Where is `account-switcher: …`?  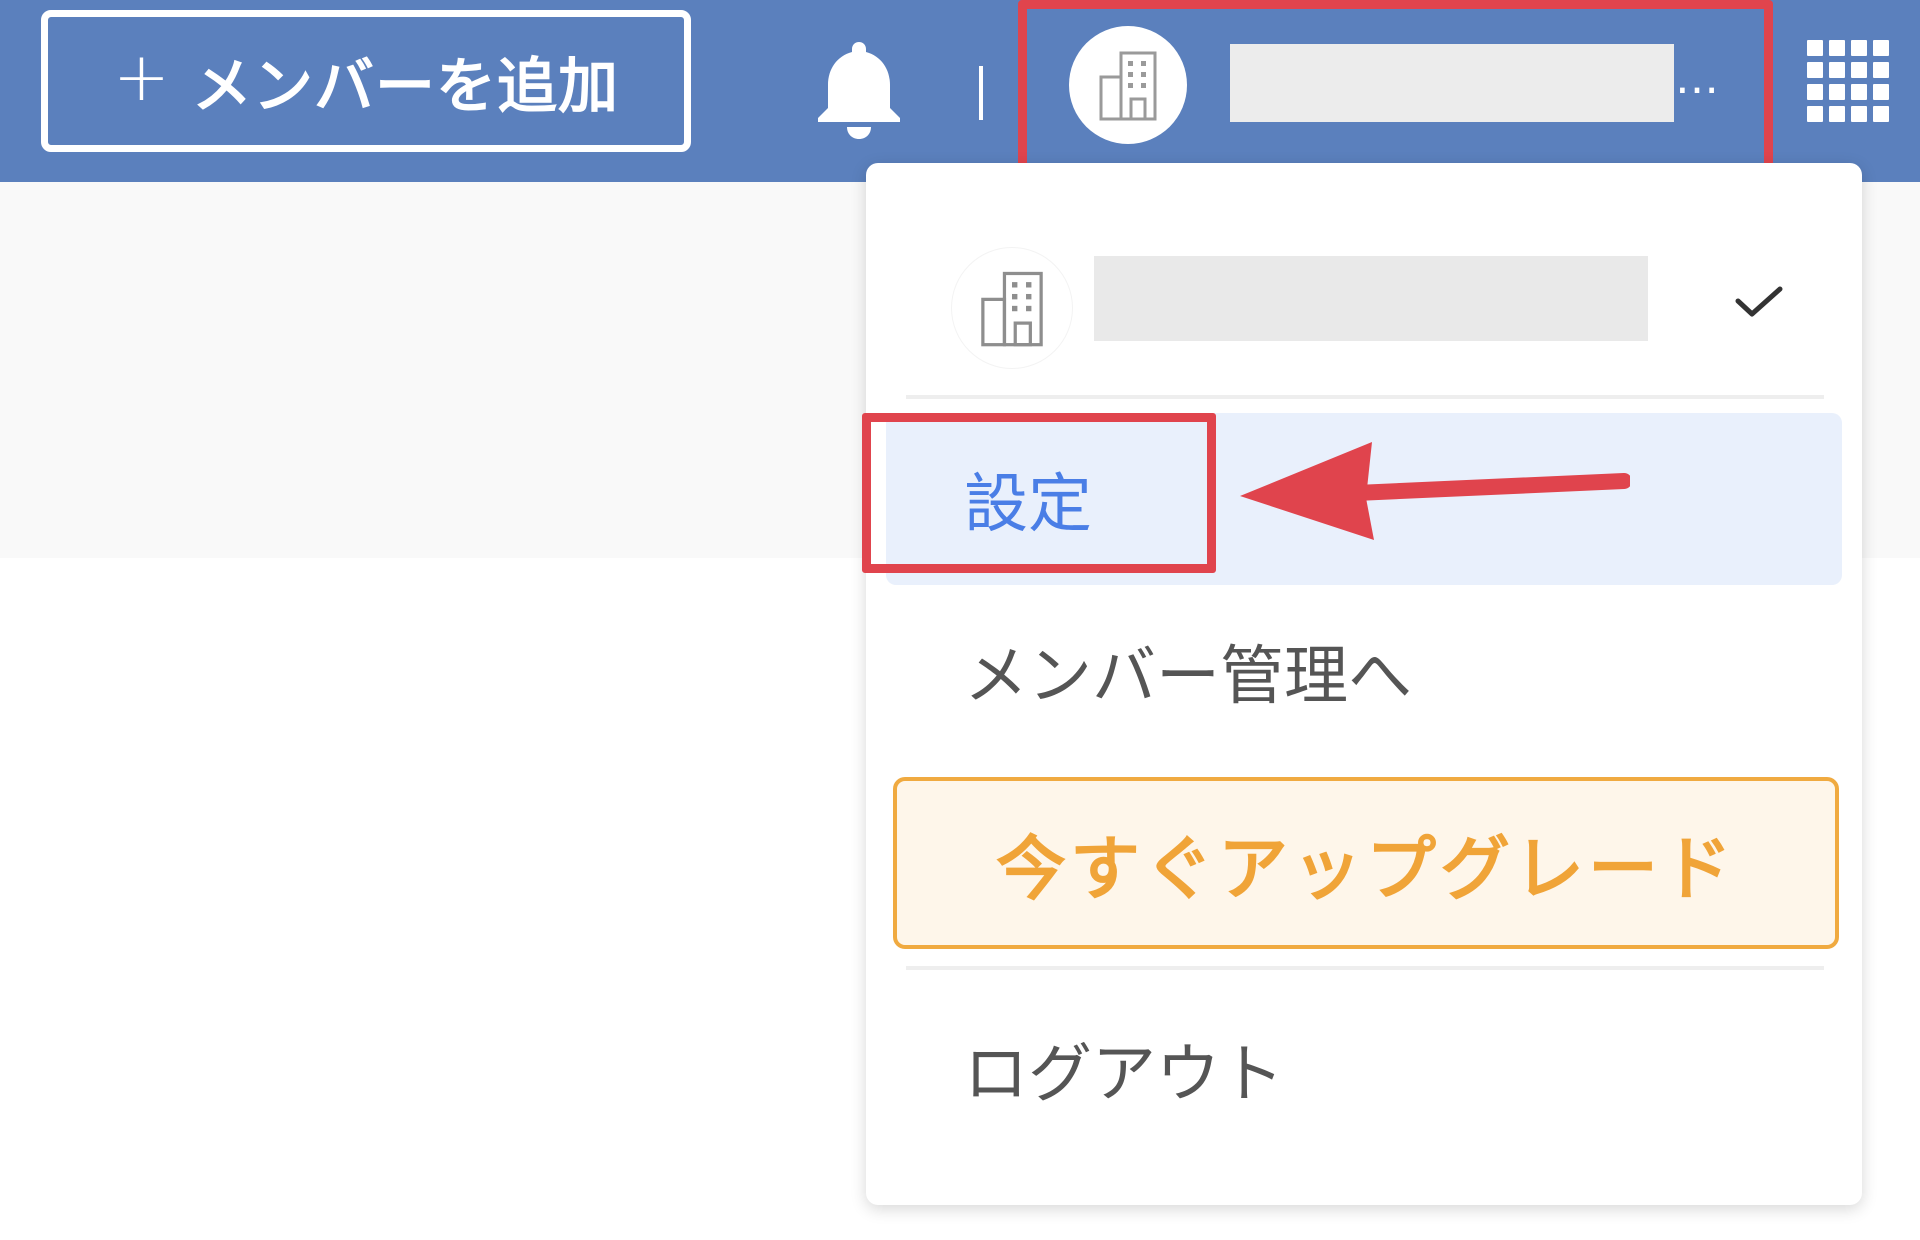
account-switcher: … is located at coordinates (1395, 86).